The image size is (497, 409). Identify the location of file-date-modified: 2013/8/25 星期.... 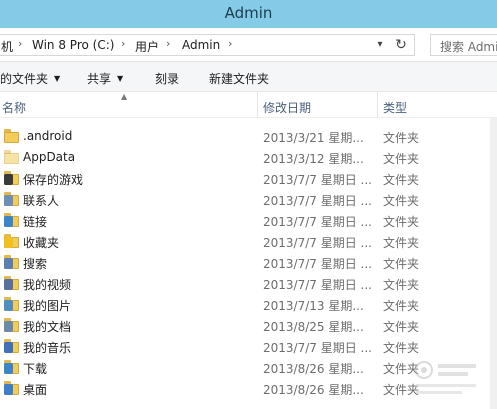
(313, 327).